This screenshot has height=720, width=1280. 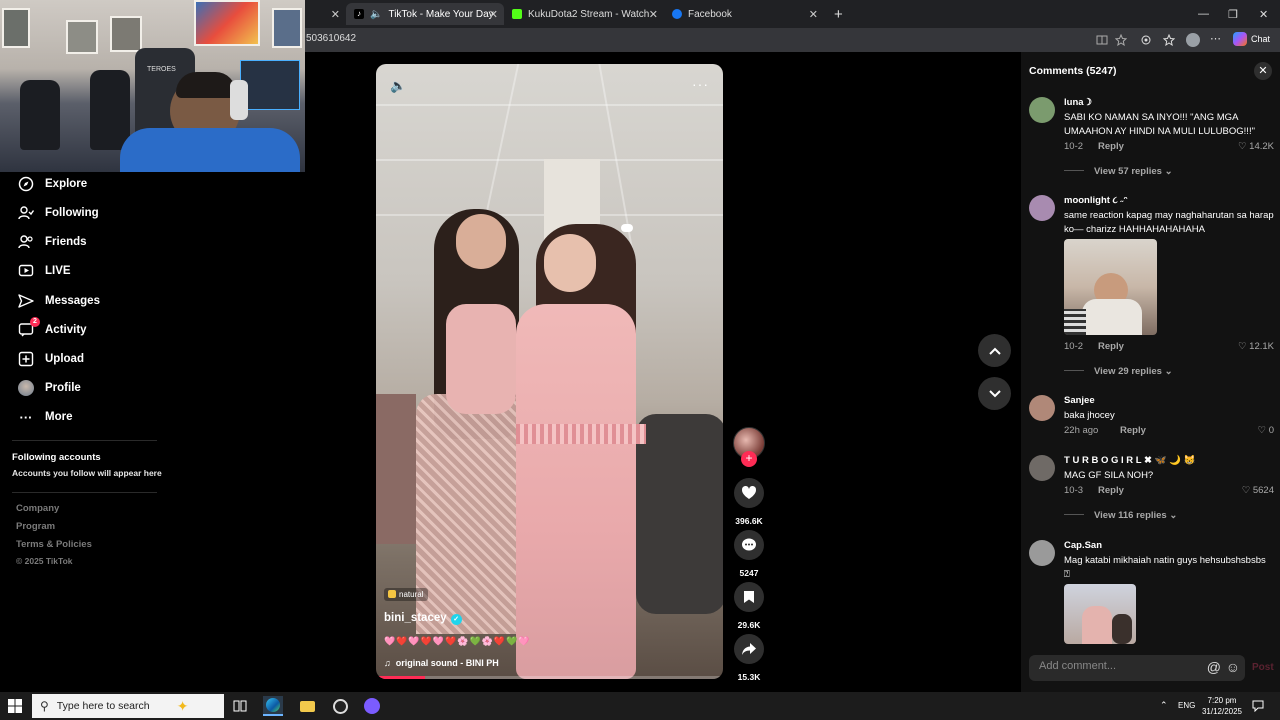 I want to click on video-author: bini_stacey ✓, so click(x=423, y=618).